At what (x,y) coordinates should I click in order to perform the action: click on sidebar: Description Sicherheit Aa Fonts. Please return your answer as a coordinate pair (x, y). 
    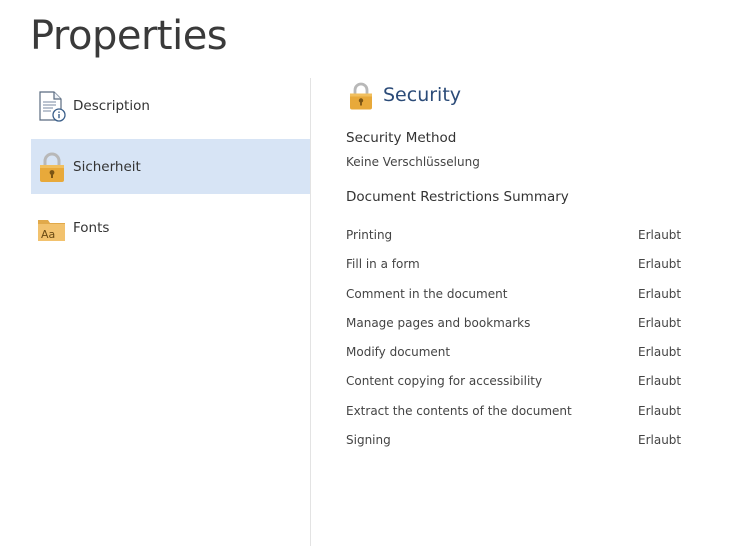
    Looking at the image, I should click on (170, 169).